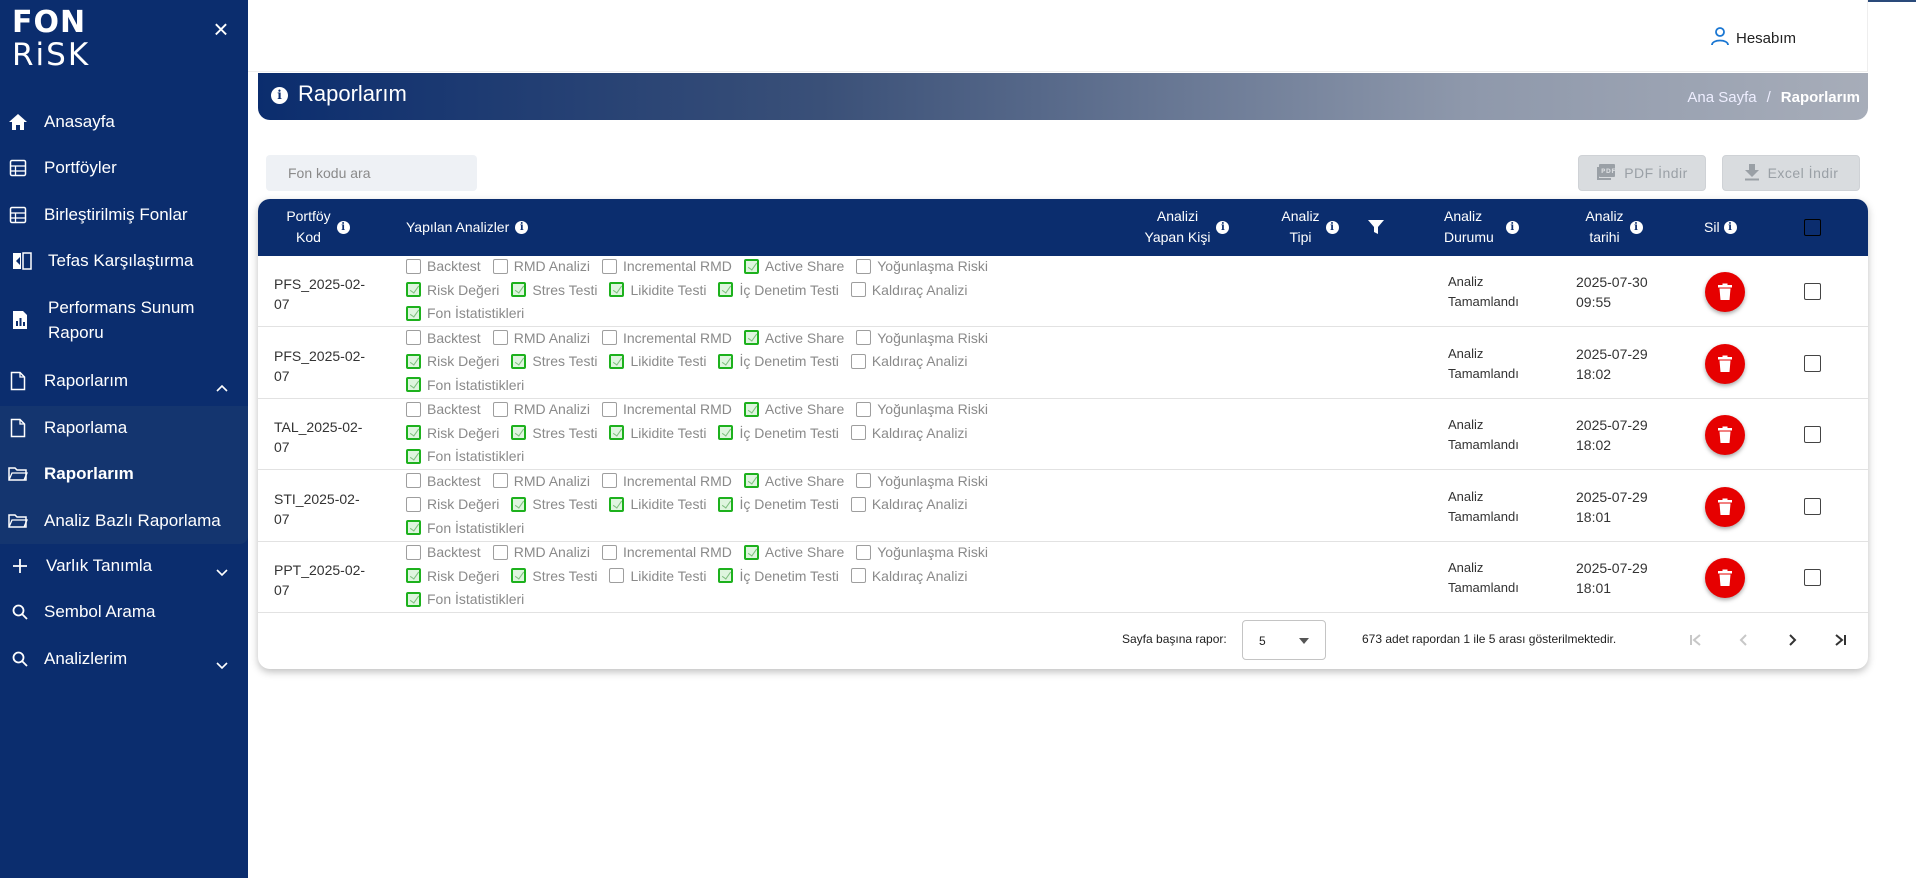 This screenshot has height=878, width=1916. Describe the element at coordinates (318, 227) in the screenshot. I see `column-header-portfolio-code: Portföy Kod i` at that location.